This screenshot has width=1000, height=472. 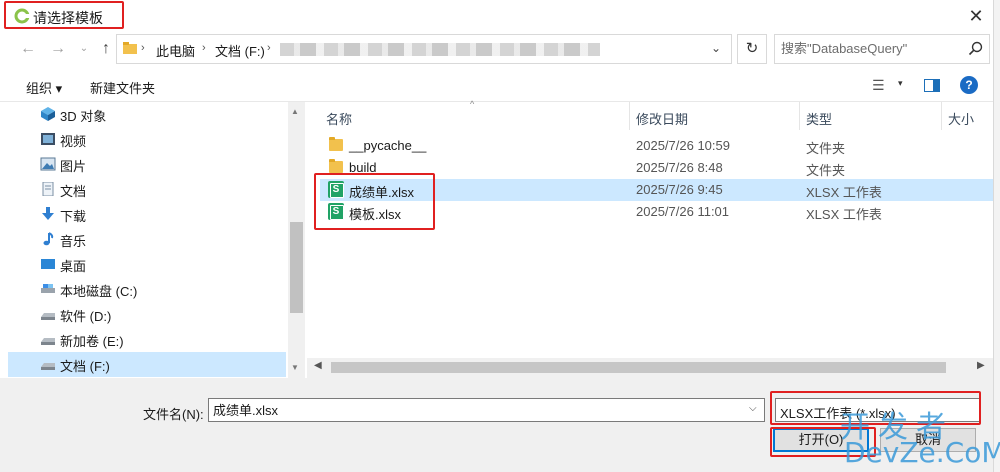 I want to click on download-icon, so click(x=48, y=213).